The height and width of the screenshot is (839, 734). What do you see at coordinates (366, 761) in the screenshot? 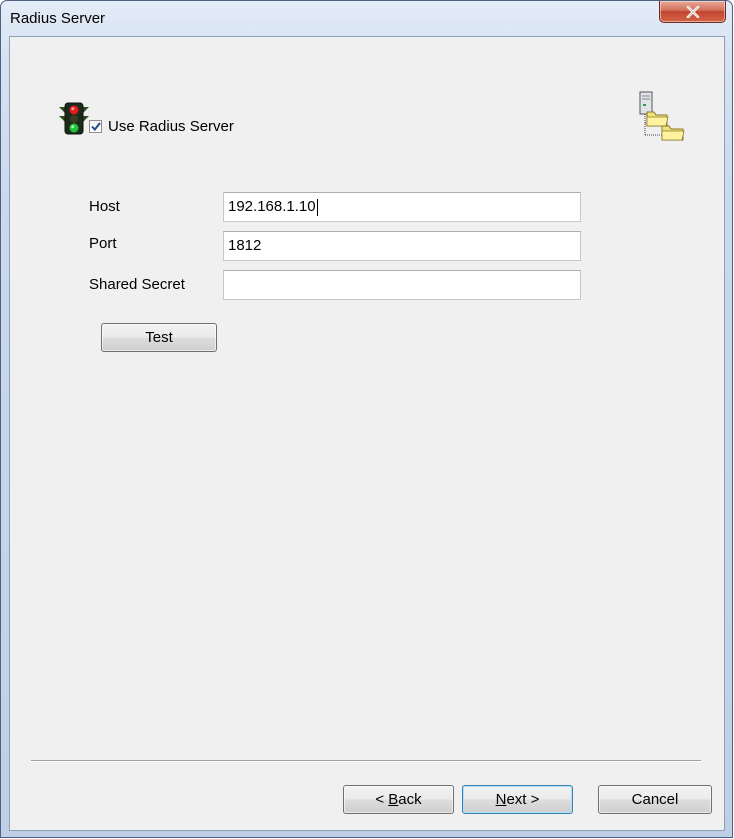
I see `footer-separator` at bounding box center [366, 761].